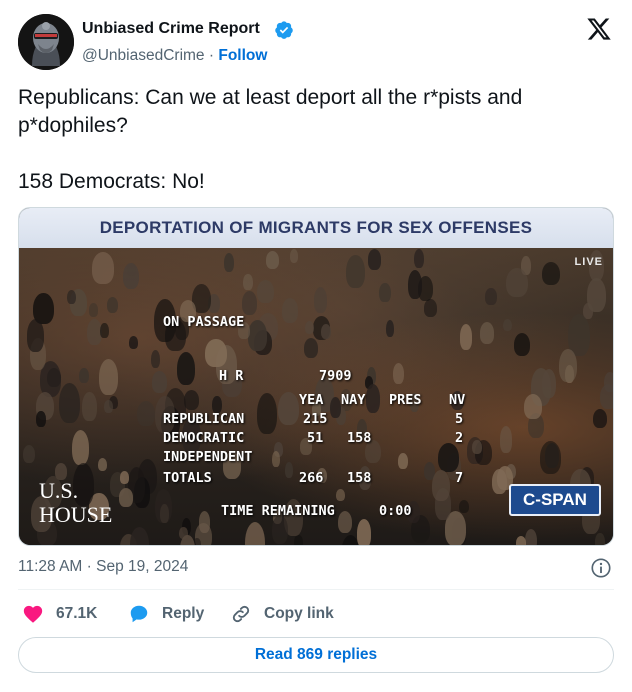 The height and width of the screenshot is (692, 632). Describe the element at coordinates (77, 613) in the screenshot. I see `like-count: 67.1K` at that location.